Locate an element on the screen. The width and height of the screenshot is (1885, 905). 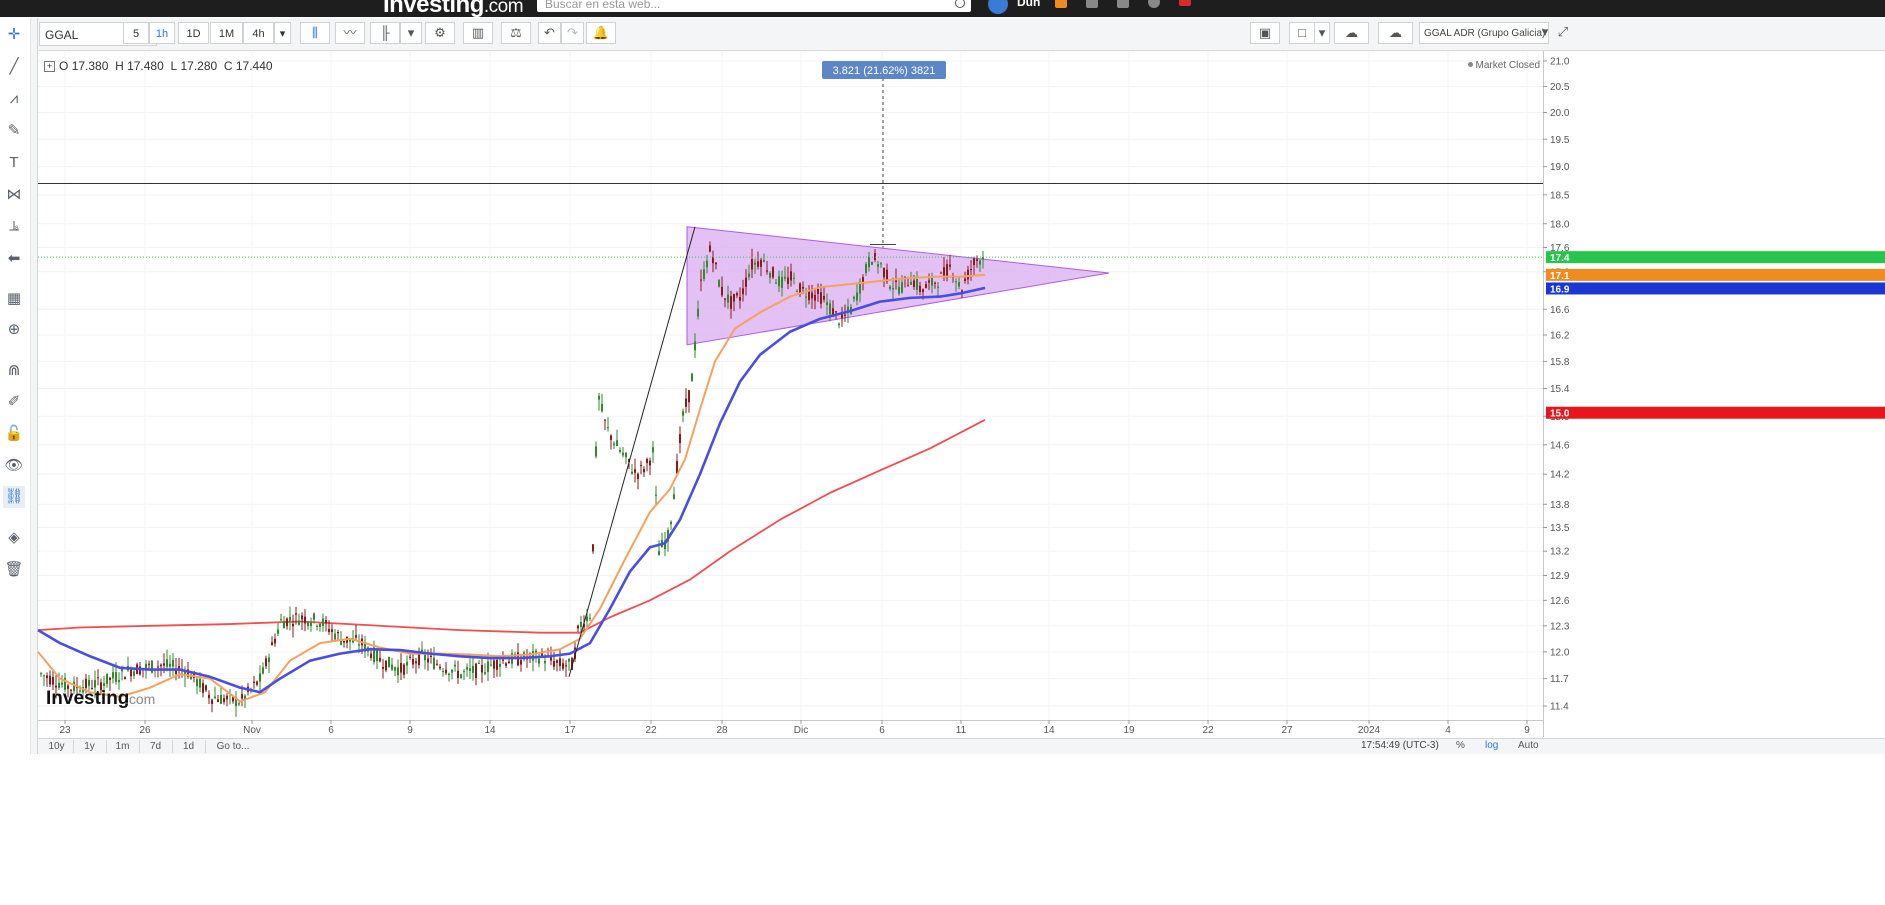
range-10y: 10y is located at coordinates (57, 746).